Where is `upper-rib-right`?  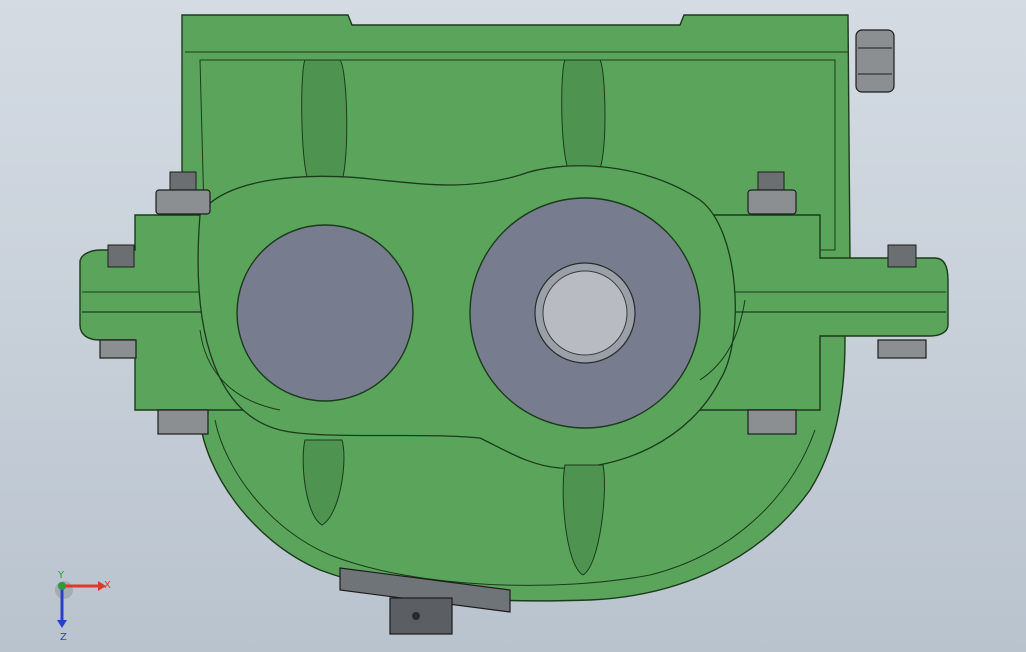
upper-rib-right is located at coordinates (583, 116).